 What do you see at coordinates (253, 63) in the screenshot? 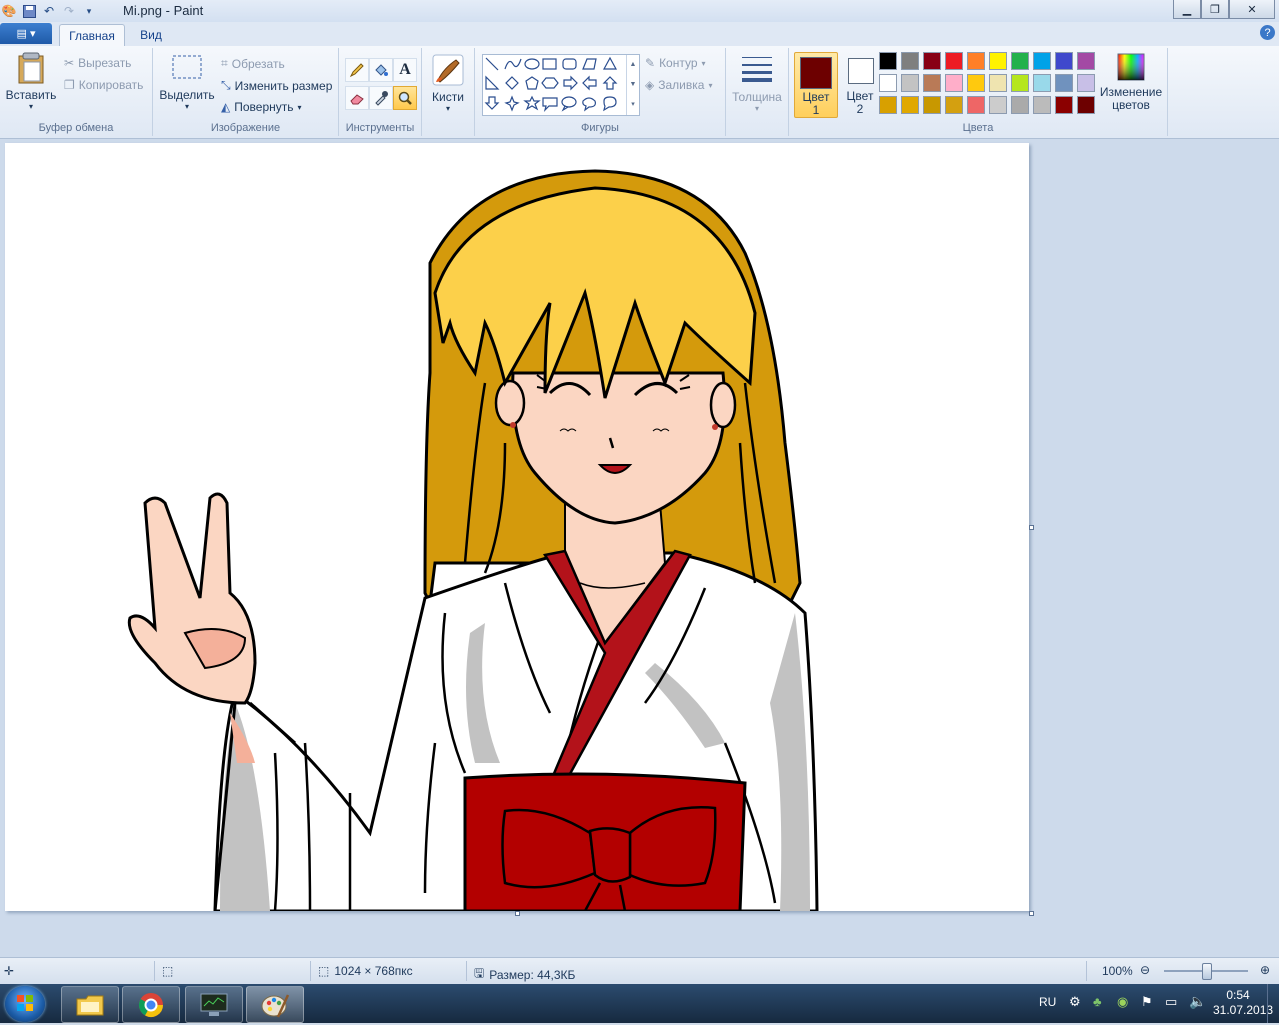
I see `crop-button: ⌗ Обрезать` at bounding box center [253, 63].